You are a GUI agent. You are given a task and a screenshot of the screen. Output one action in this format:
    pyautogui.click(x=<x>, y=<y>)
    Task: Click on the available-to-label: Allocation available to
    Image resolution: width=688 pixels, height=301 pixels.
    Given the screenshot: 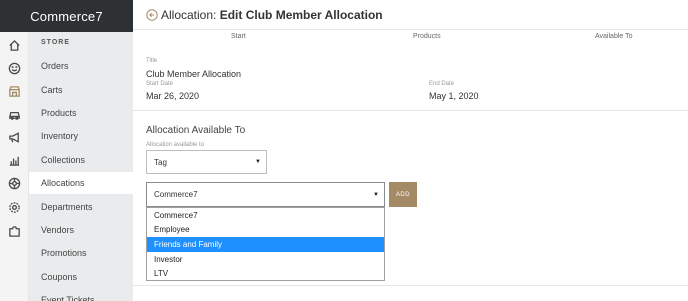 What is the action you would take?
    pyautogui.click(x=175, y=145)
    